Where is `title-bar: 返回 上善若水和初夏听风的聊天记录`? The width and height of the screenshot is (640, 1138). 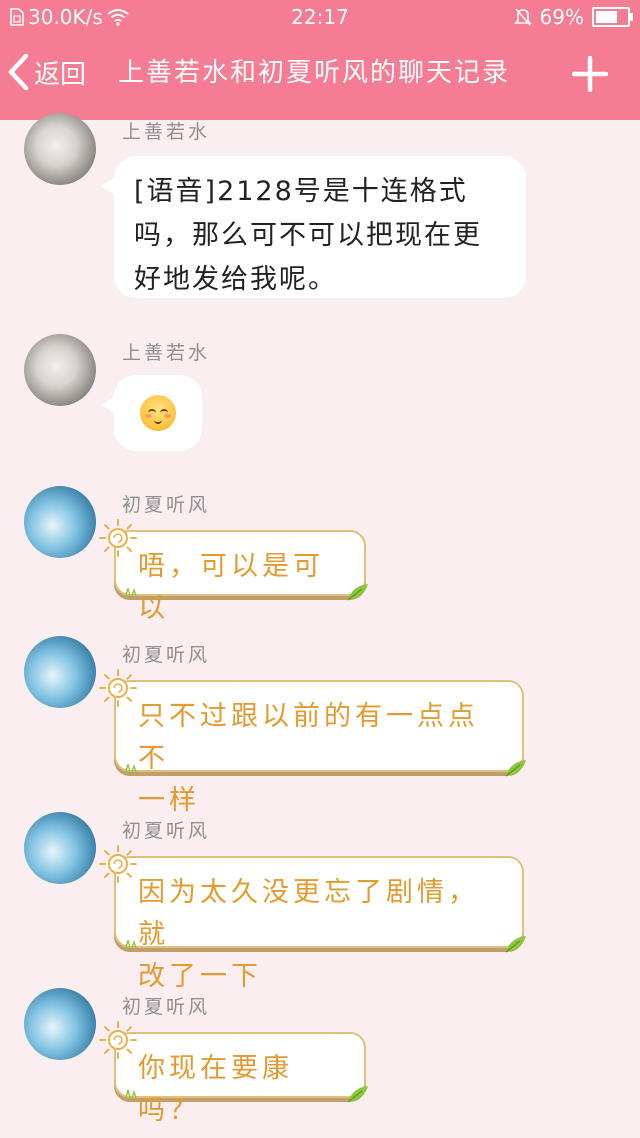 title-bar: 返回 上善若水和初夏听风的聊天记录 is located at coordinates (320, 77).